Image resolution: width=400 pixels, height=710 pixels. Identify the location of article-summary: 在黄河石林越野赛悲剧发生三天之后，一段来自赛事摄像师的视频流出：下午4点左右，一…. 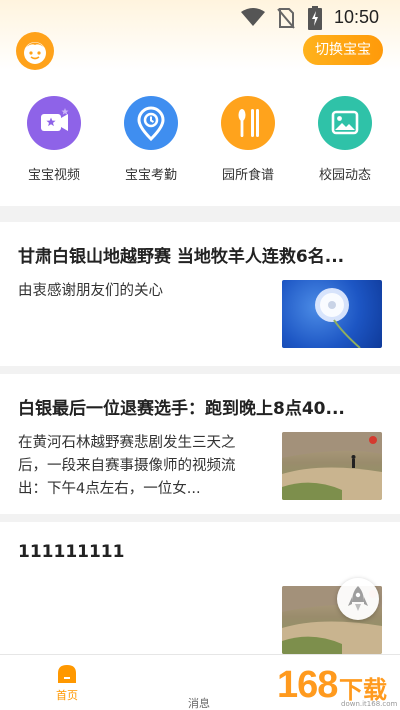
(127, 466).